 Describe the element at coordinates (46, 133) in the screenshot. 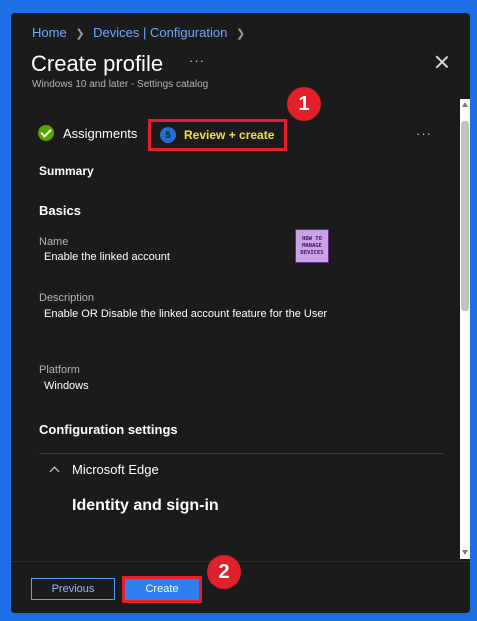

I see `checkmark-icon` at that location.